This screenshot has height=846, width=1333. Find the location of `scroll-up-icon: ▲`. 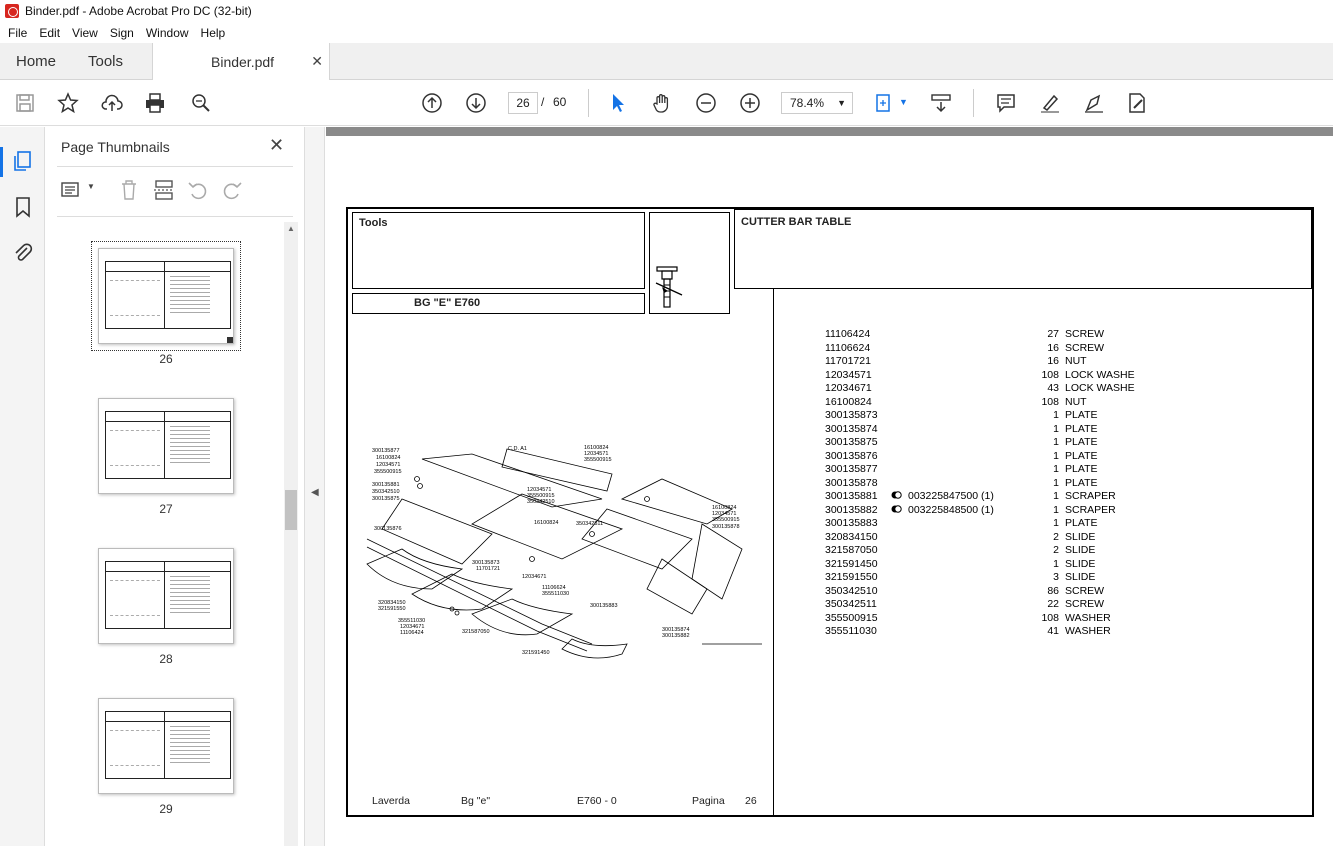

scroll-up-icon: ▲ is located at coordinates (291, 228).